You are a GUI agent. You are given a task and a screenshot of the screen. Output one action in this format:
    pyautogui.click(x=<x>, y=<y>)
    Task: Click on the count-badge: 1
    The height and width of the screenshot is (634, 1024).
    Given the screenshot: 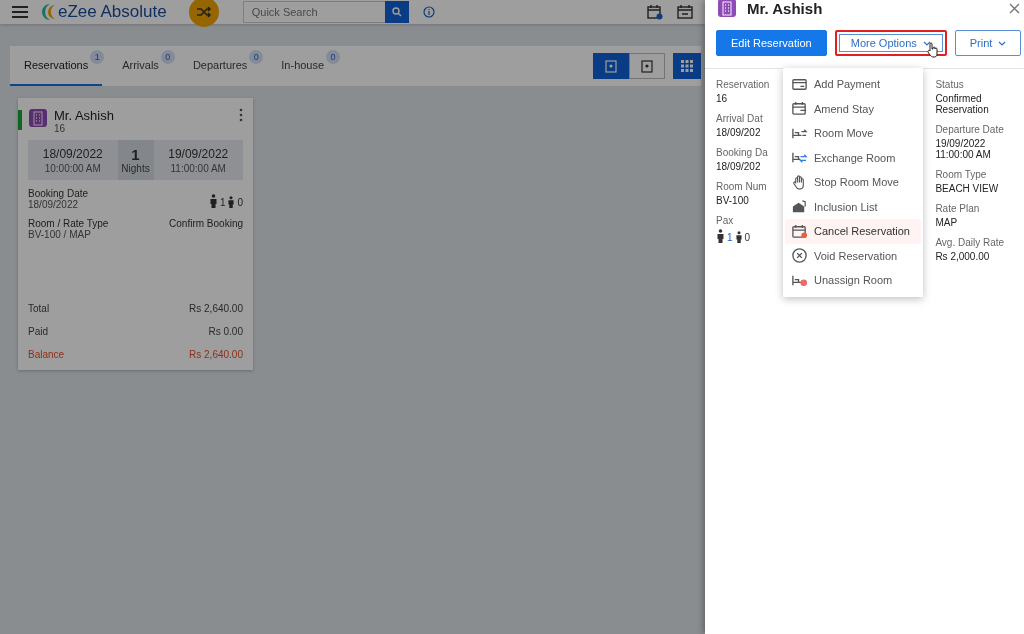 What is the action you would take?
    pyautogui.click(x=97, y=57)
    